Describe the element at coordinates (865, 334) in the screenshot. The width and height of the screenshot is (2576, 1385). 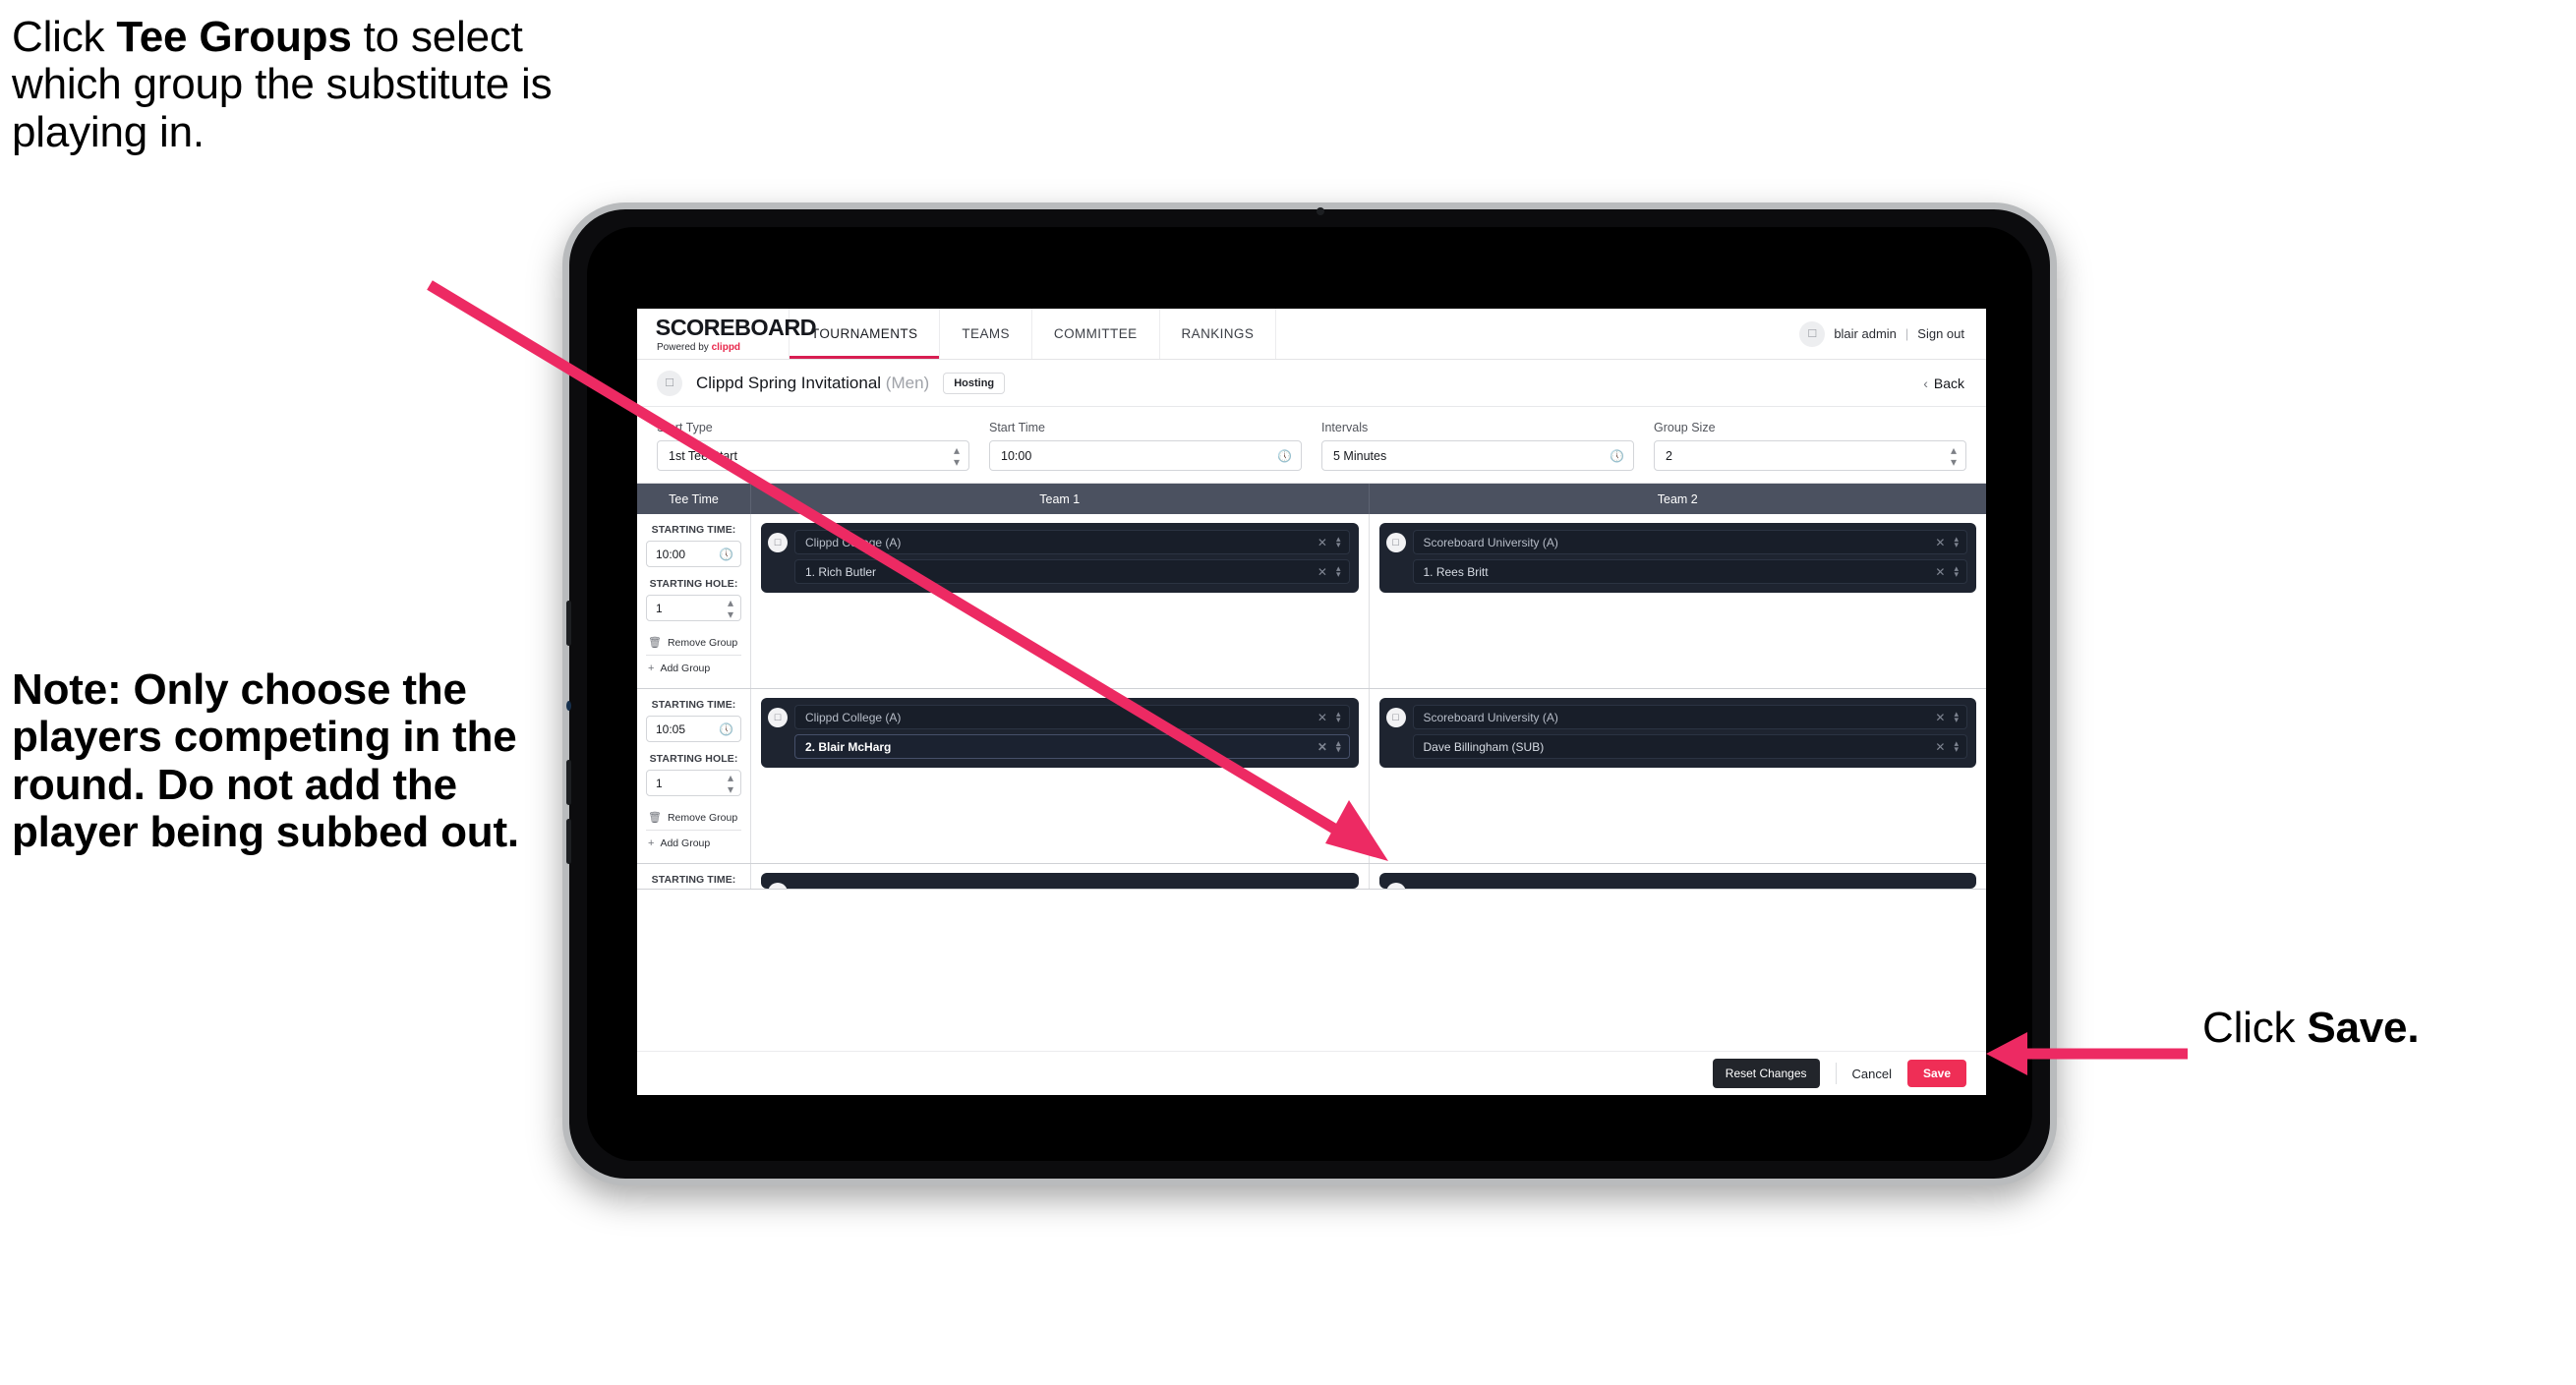
I see `tab-tournaments: TOURNAMENTS` at that location.